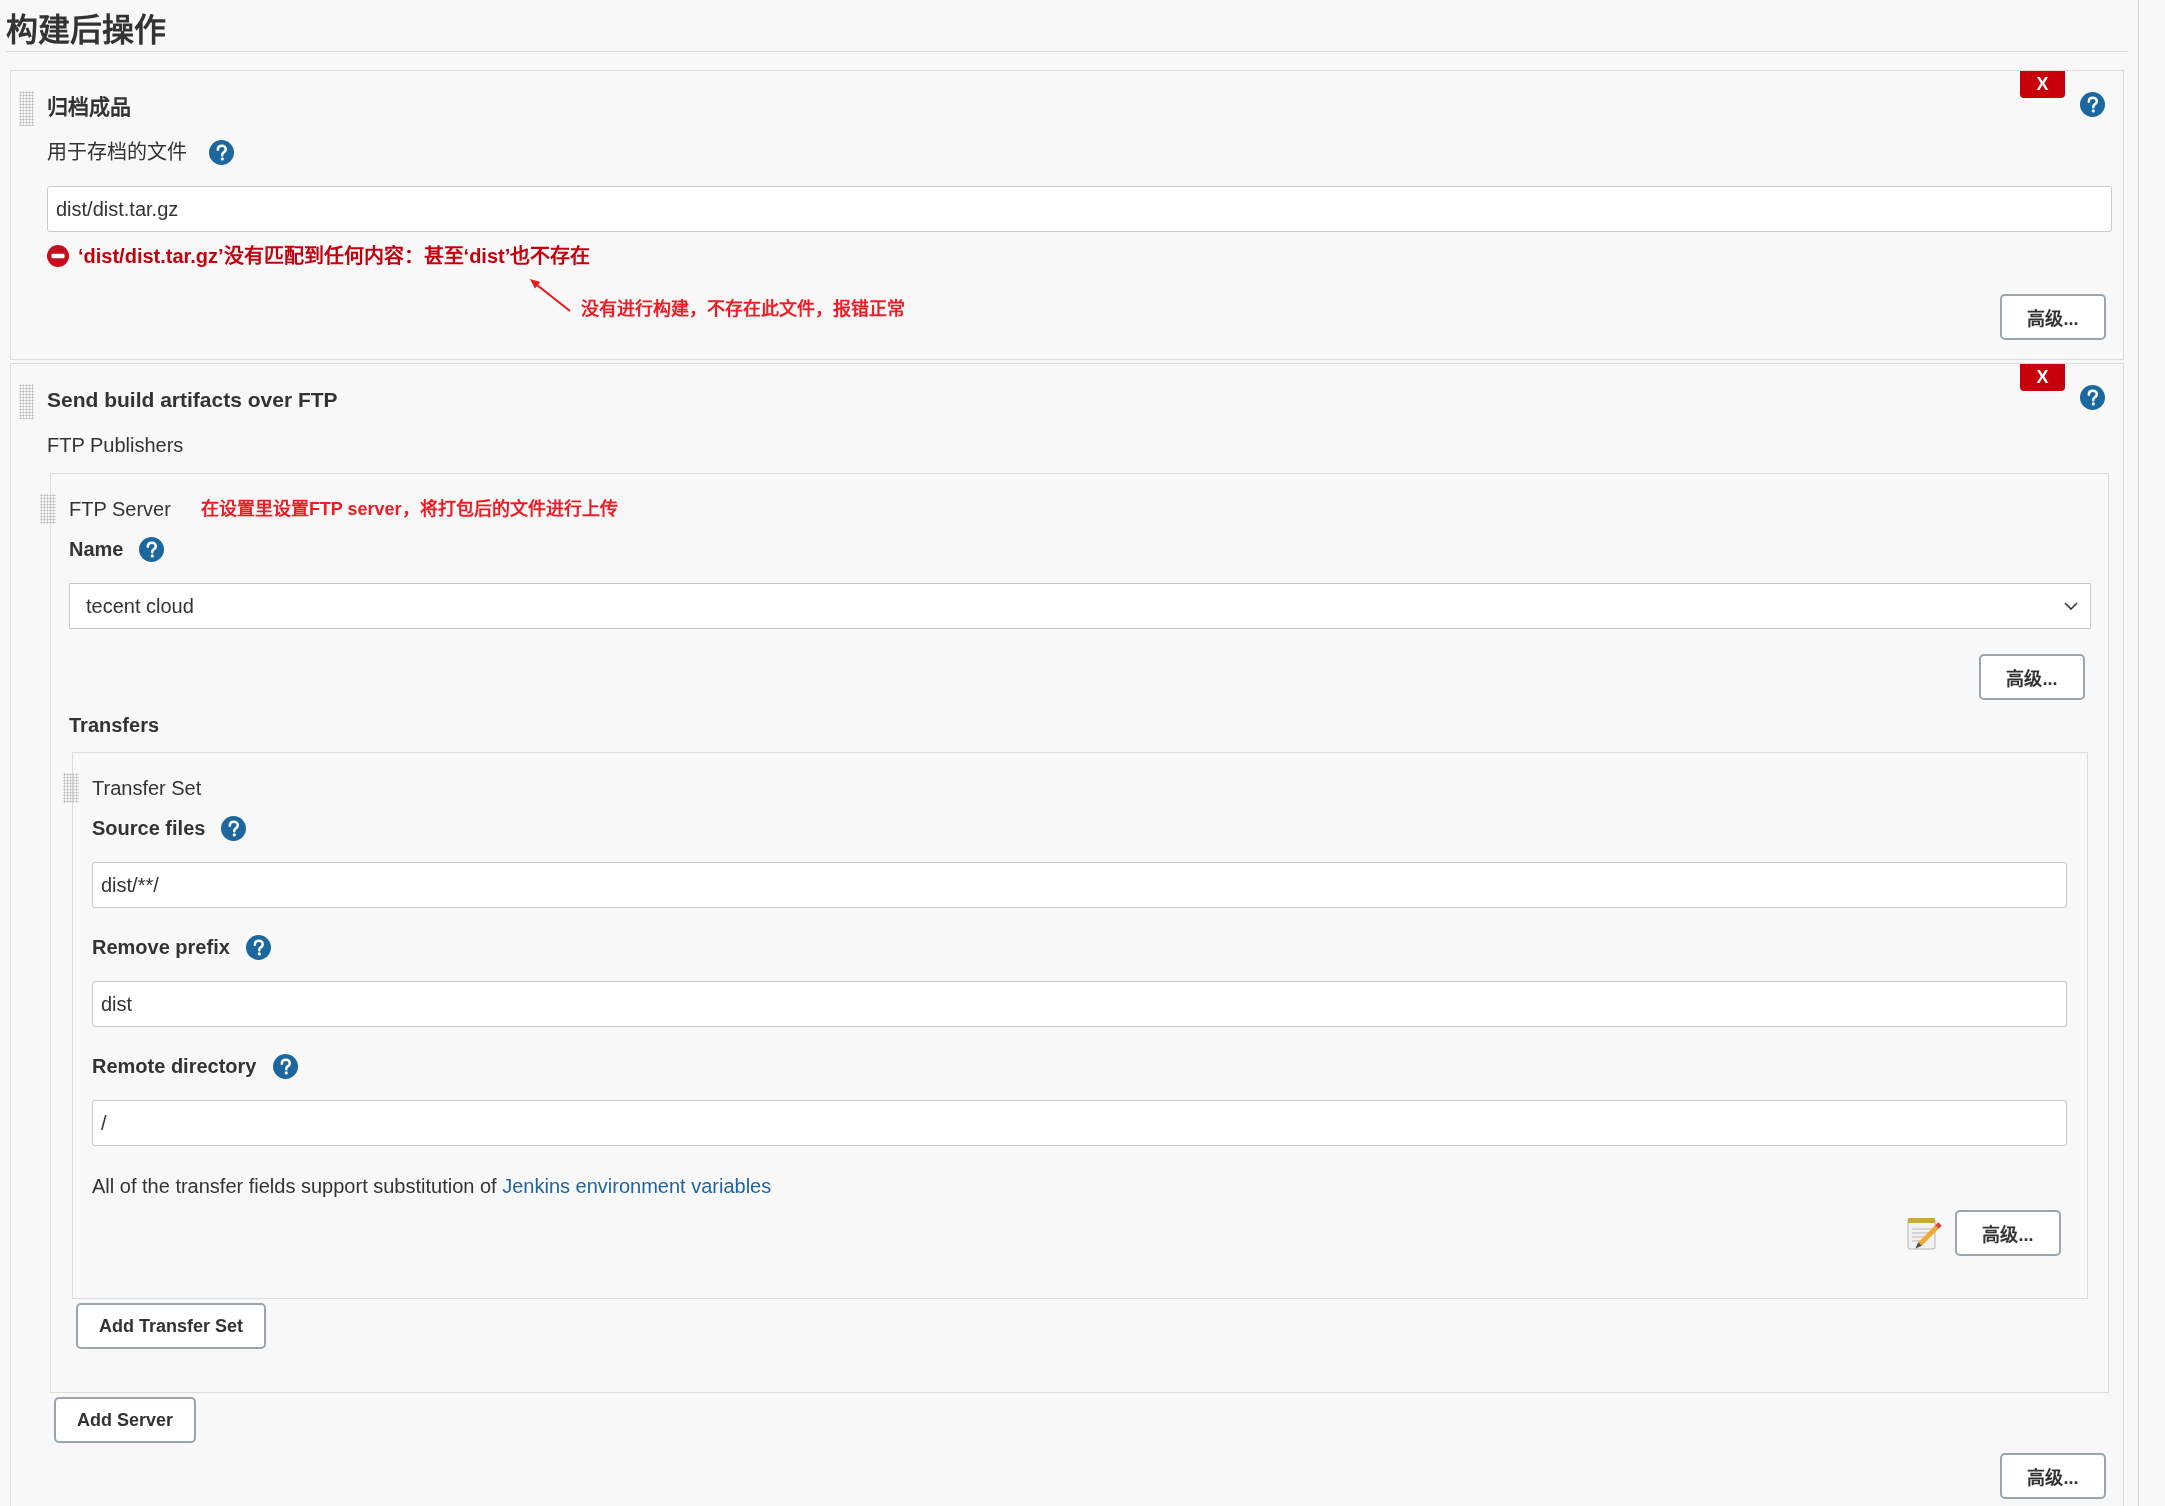 This screenshot has height=1506, width=2165. Describe the element at coordinates (192, 400) in the screenshot. I see `section-title: Send build artifacts over FTP` at that location.